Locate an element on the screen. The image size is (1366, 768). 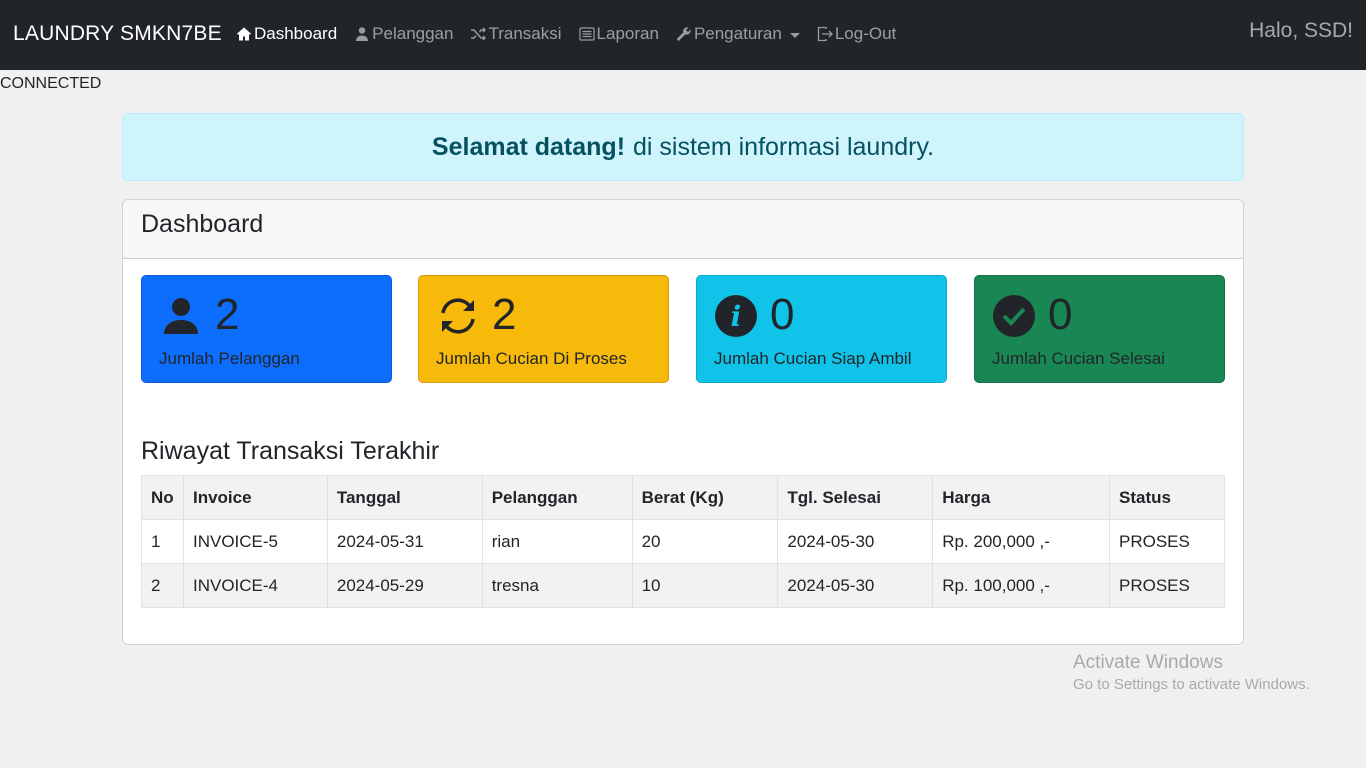
refresh-icon is located at coordinates (458, 316).